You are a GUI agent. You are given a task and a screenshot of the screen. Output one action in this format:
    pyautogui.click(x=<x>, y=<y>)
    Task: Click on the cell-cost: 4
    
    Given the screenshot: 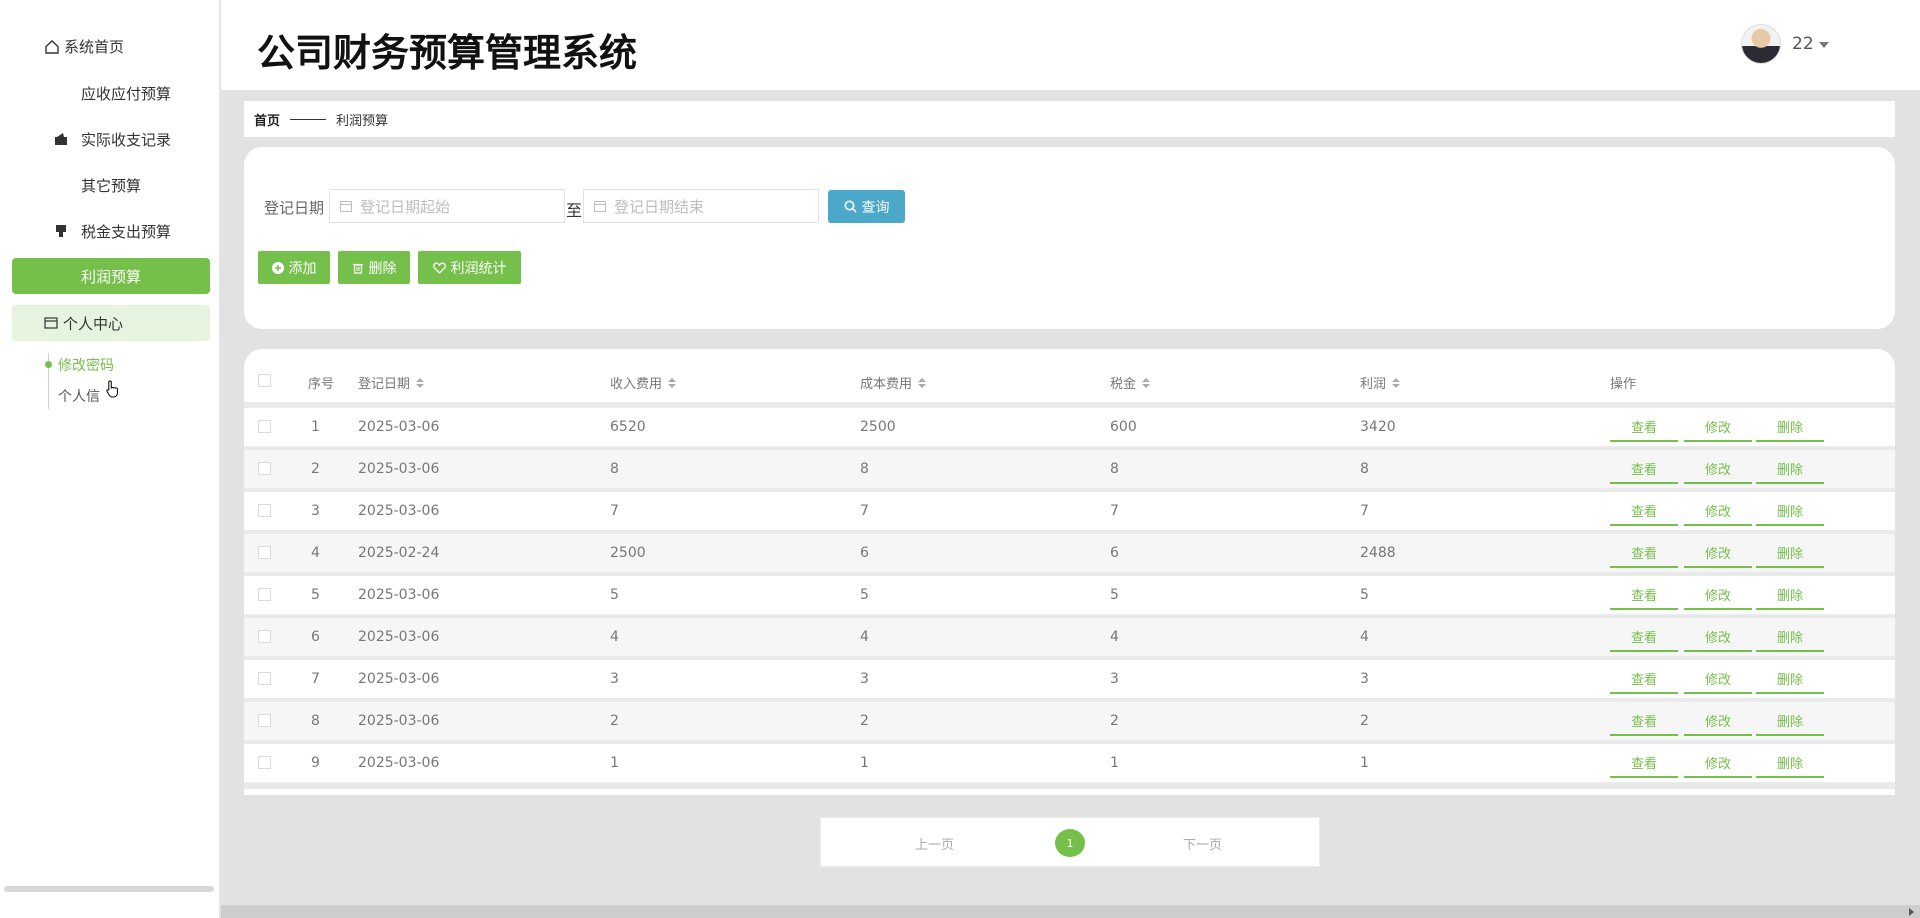 What is the action you would take?
    pyautogui.click(x=864, y=637)
    